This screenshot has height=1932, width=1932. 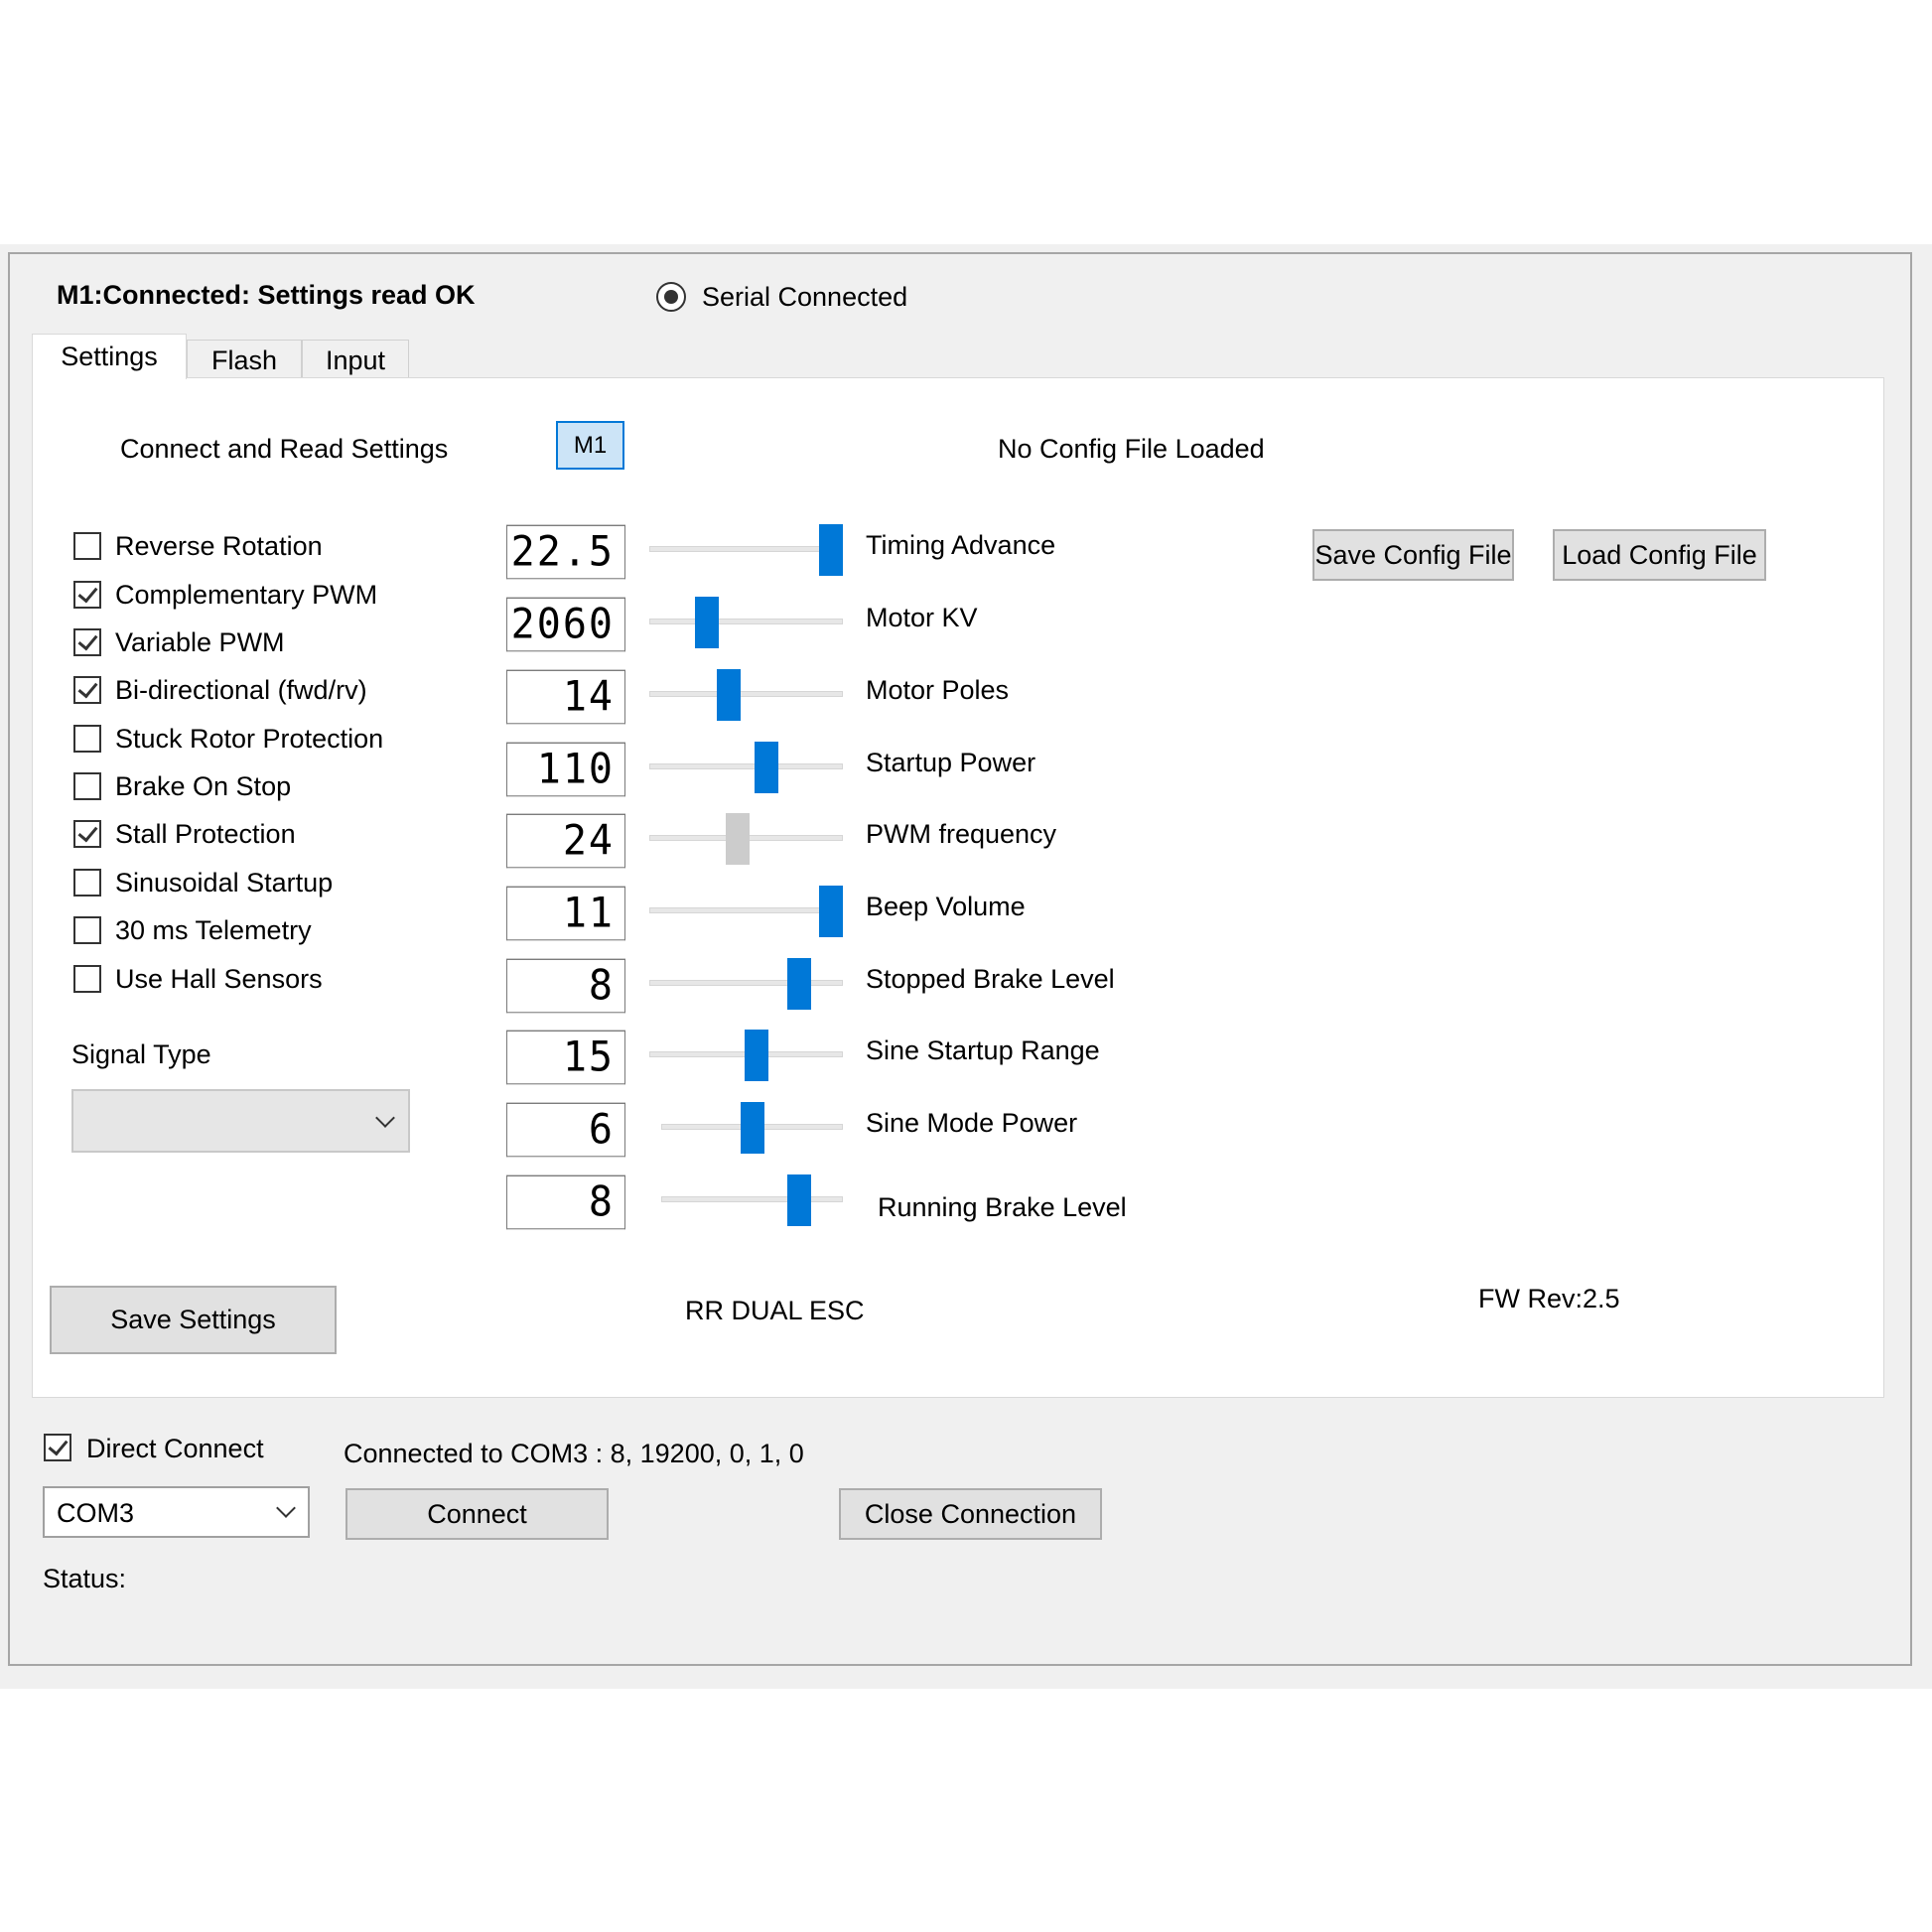 I want to click on bi-directional-label: Bi-directional (fwd/rv), so click(x=241, y=690).